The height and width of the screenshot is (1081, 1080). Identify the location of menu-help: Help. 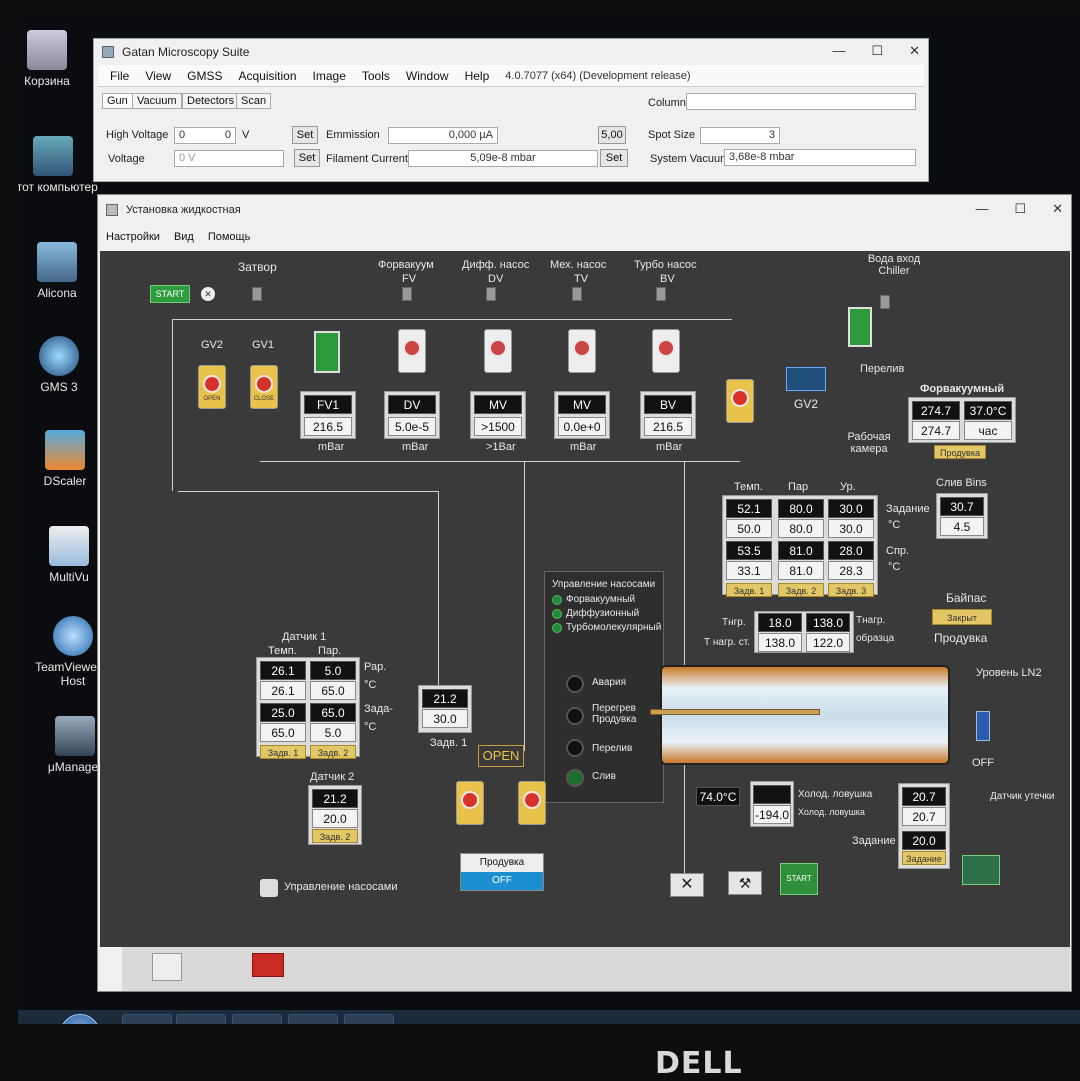
(477, 76).